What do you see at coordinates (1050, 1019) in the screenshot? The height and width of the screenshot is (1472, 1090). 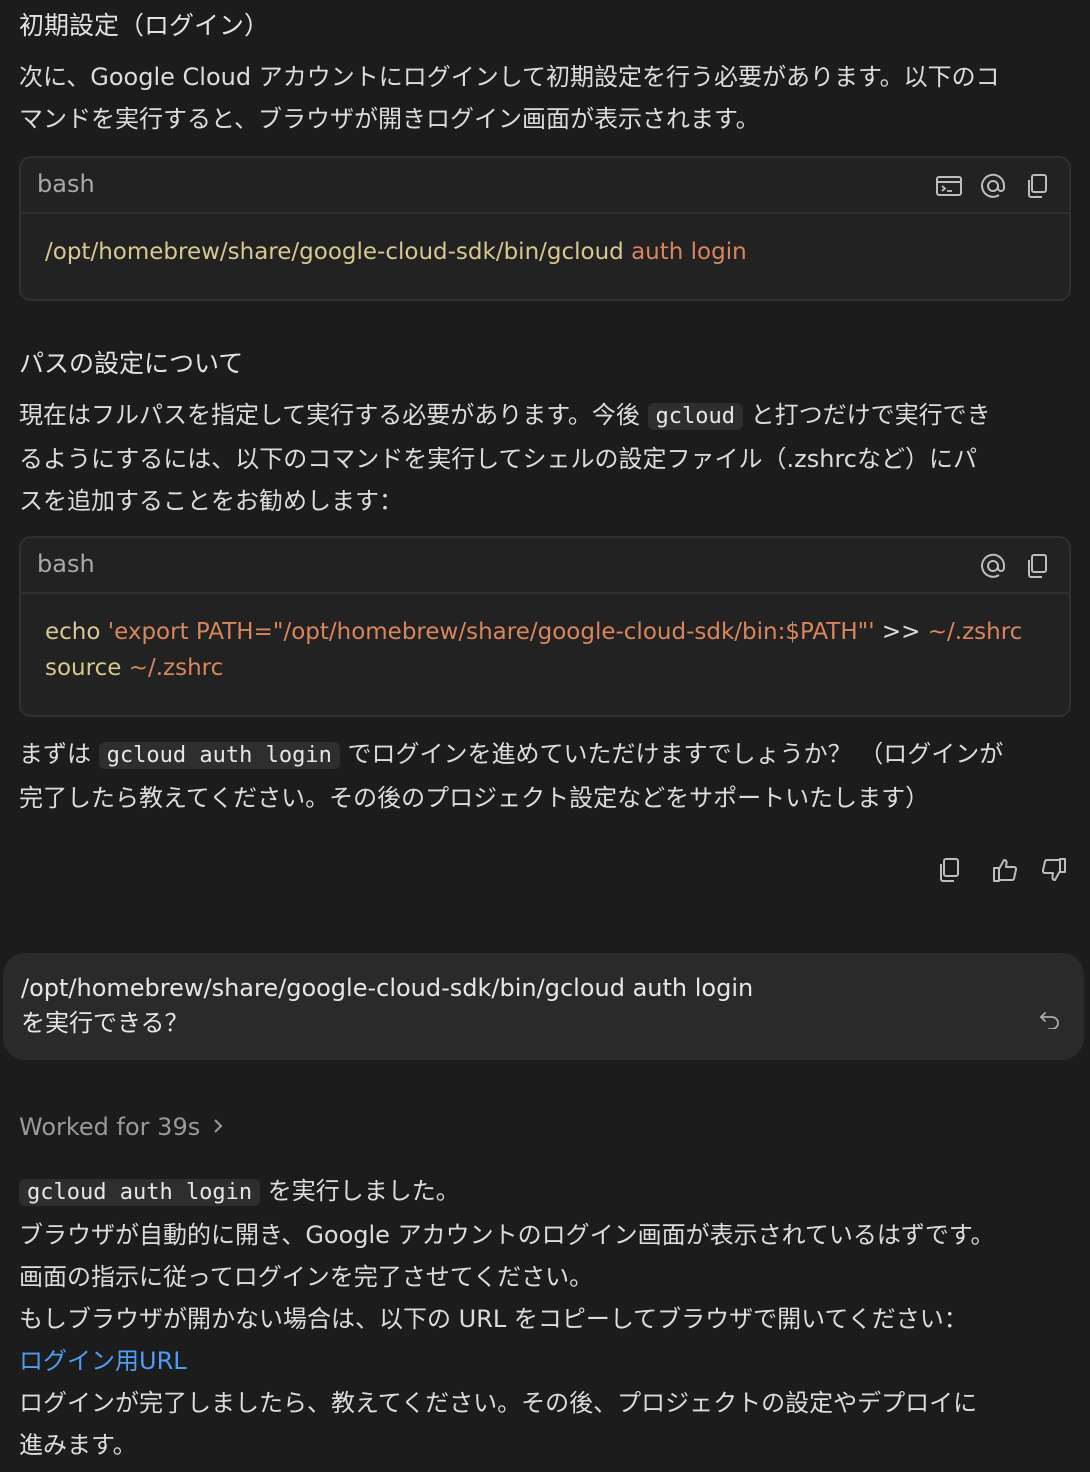 I see `undo-icon` at bounding box center [1050, 1019].